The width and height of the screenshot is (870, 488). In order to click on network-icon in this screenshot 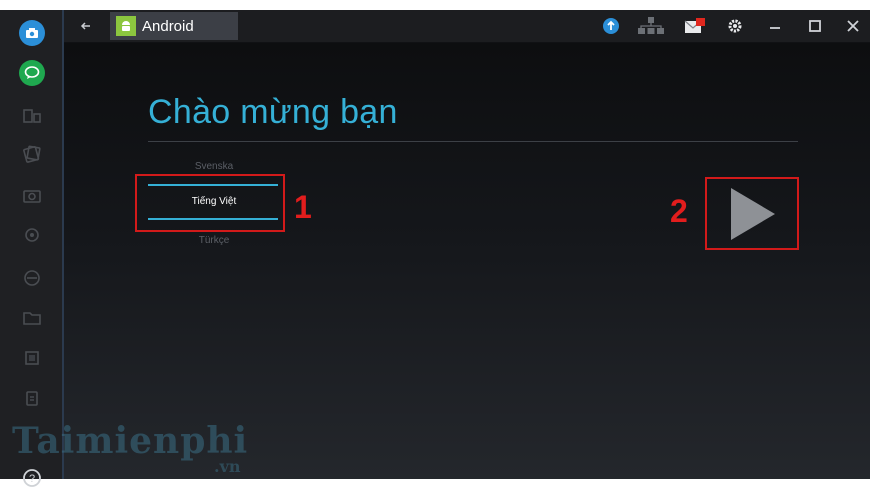, I will do `click(651, 26)`.